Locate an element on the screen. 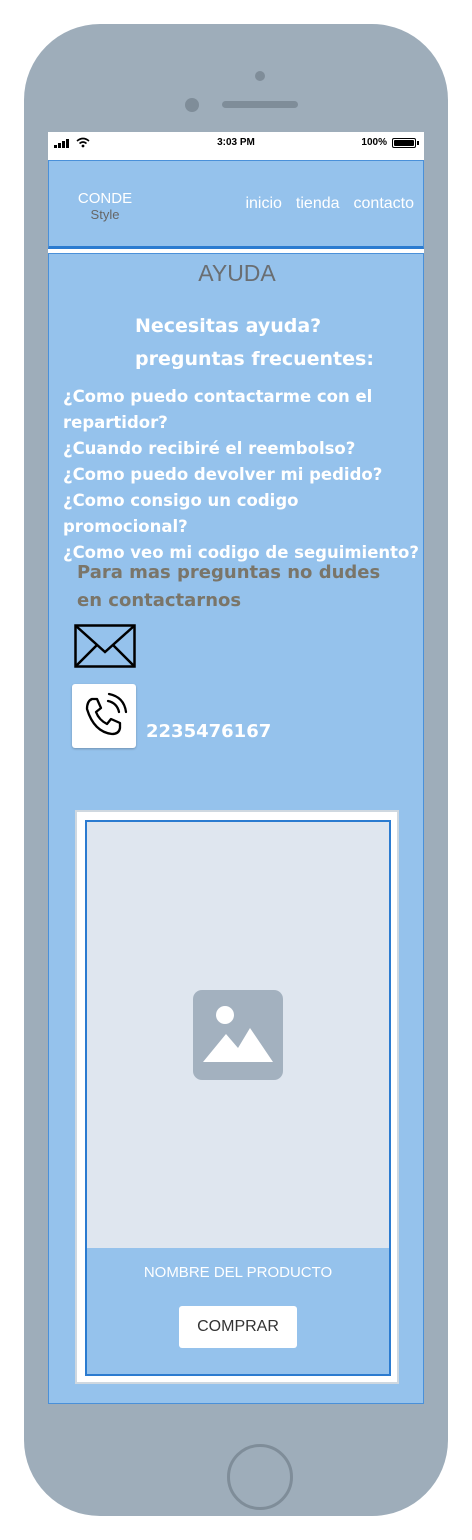 This screenshot has height=1540, width=472. nav-inicio: inicio is located at coordinates (263, 204).